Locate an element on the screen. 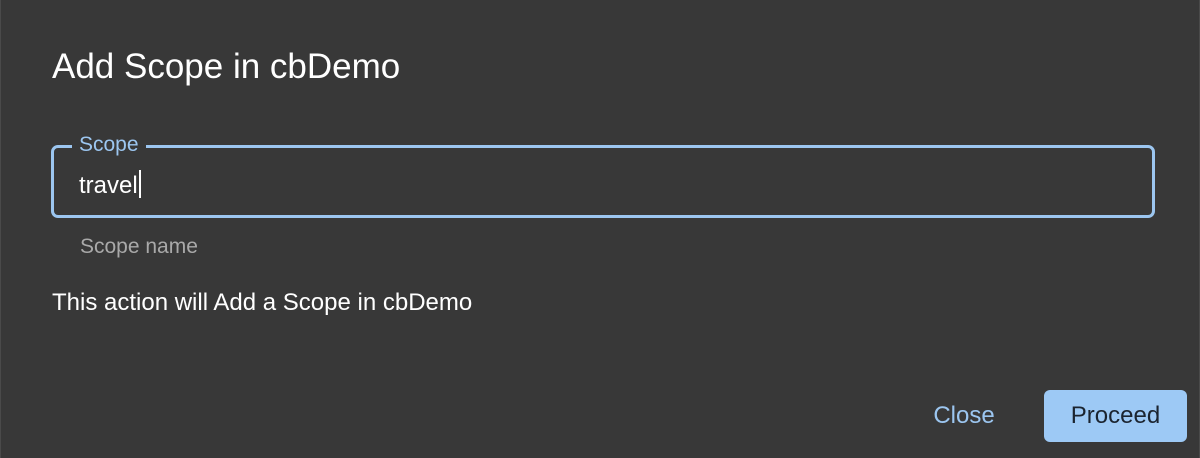  text-caret is located at coordinates (139, 184).